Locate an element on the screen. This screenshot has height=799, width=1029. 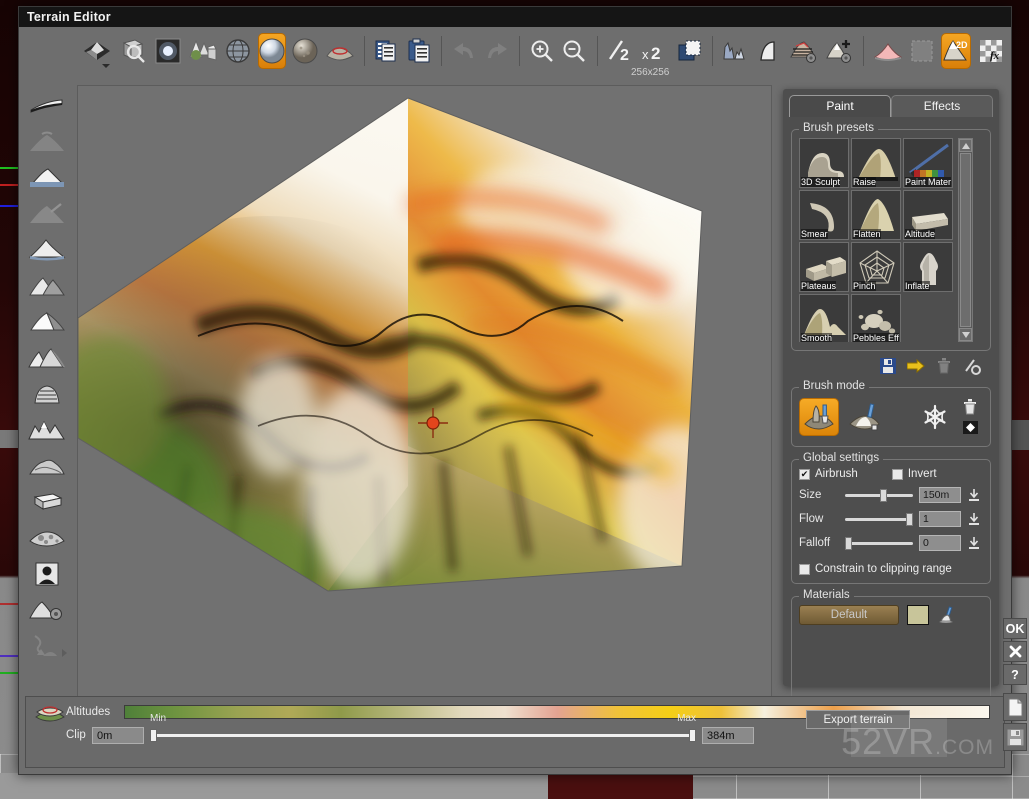
flow-slider is located at coordinates (879, 519).